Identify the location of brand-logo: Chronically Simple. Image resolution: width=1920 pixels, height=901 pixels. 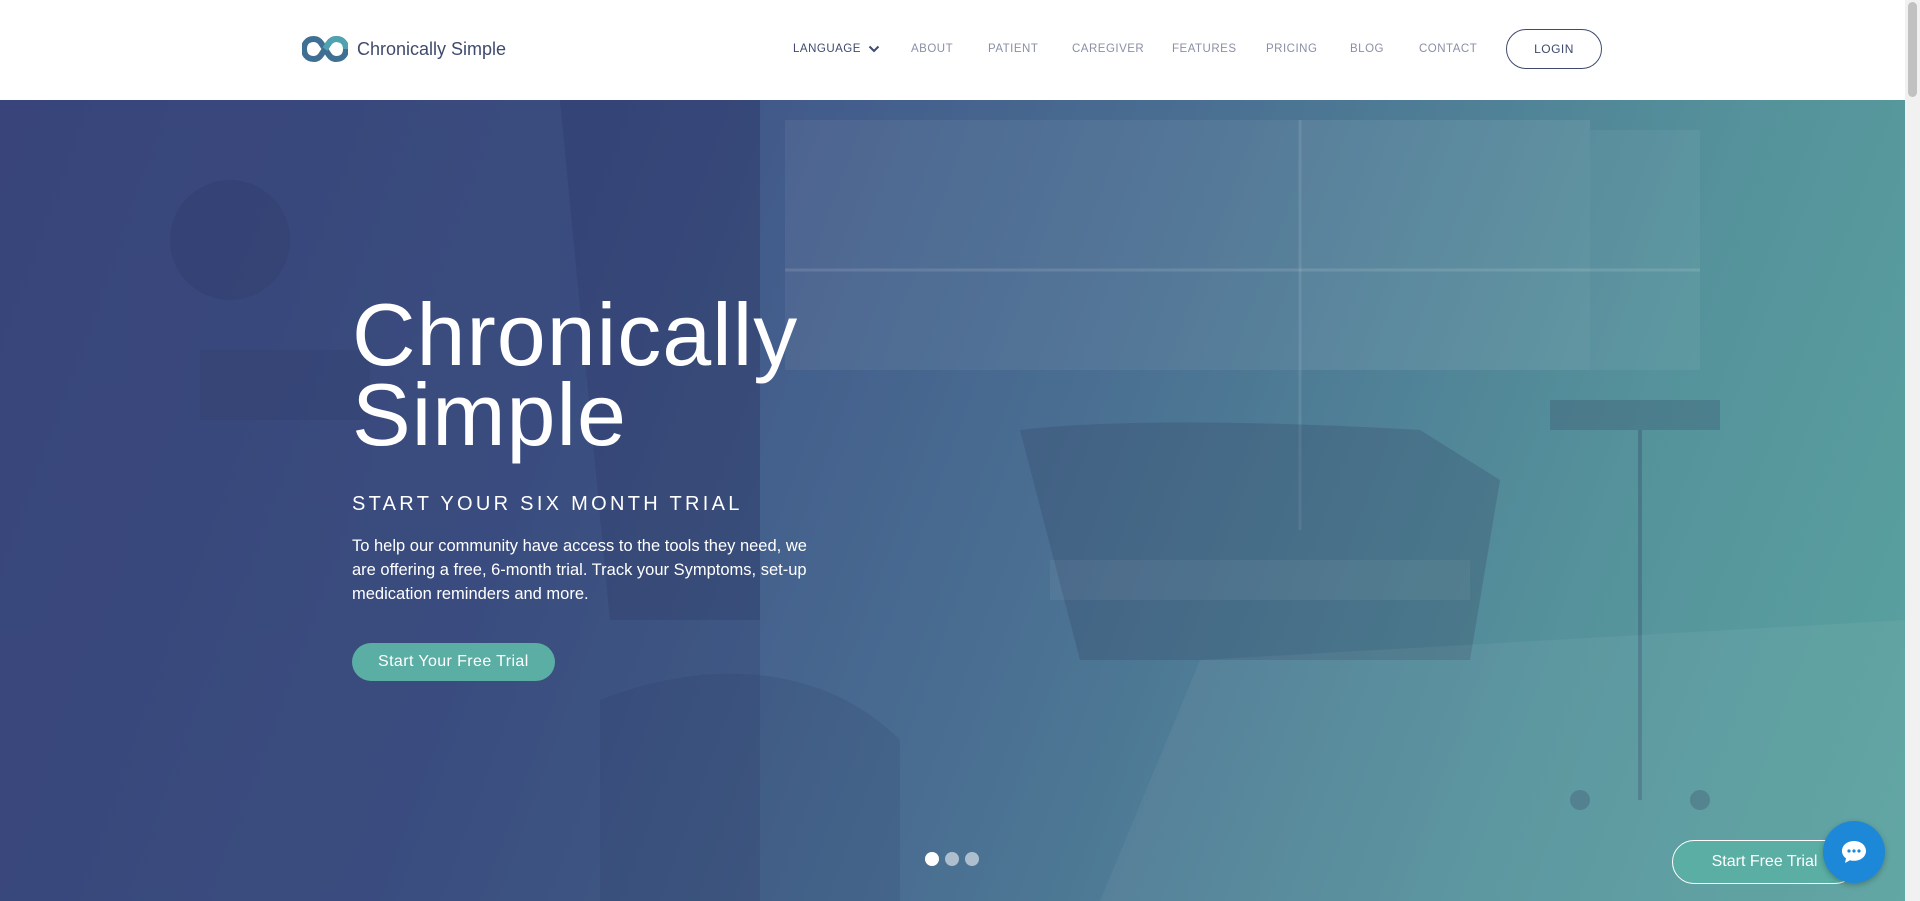
(404, 49).